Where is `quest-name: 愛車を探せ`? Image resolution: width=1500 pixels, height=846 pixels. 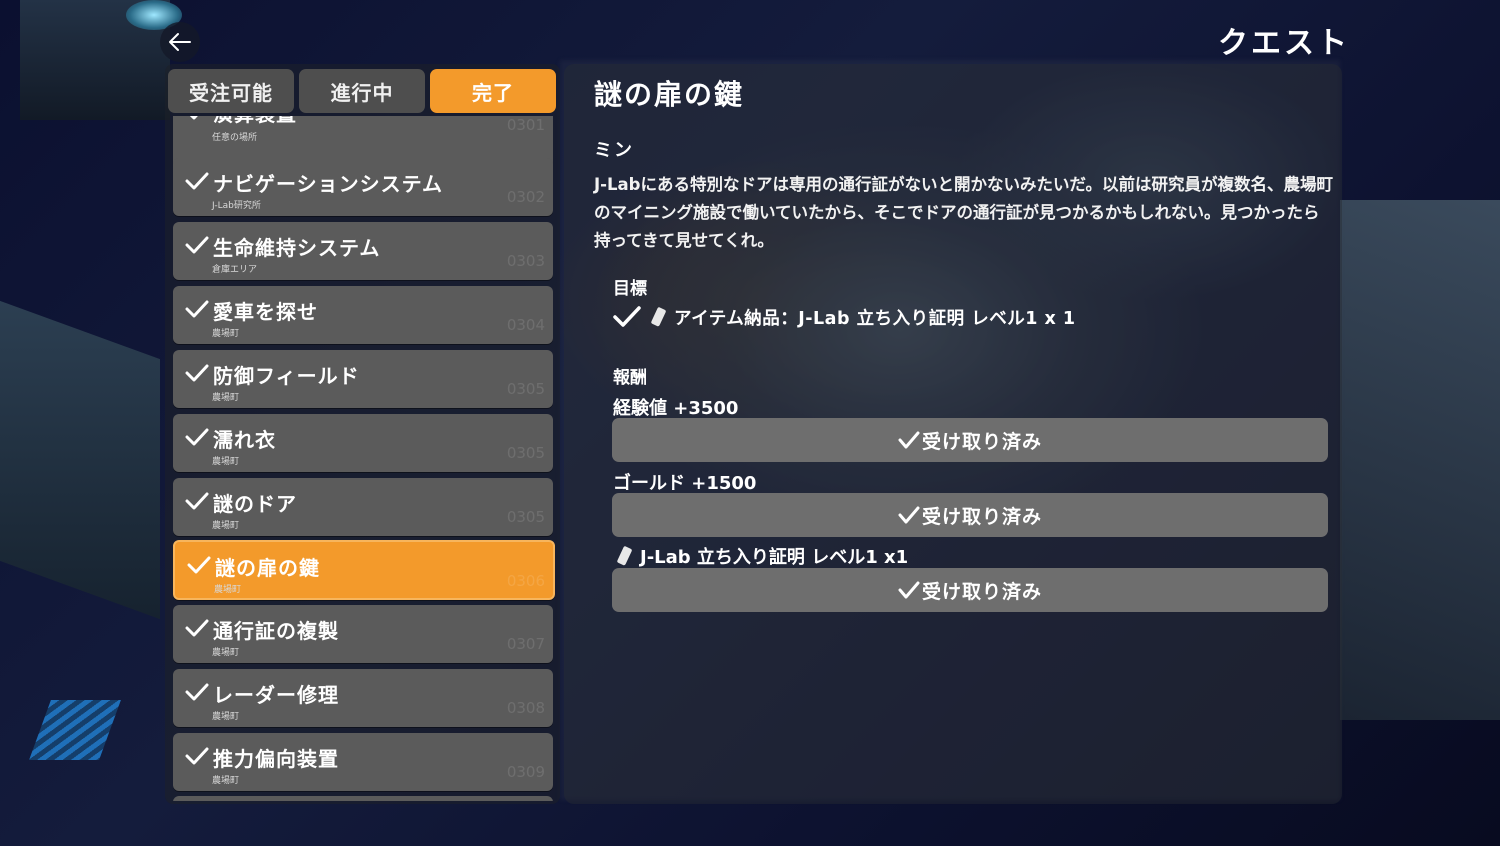
quest-name: 愛車を探せ is located at coordinates (265, 312).